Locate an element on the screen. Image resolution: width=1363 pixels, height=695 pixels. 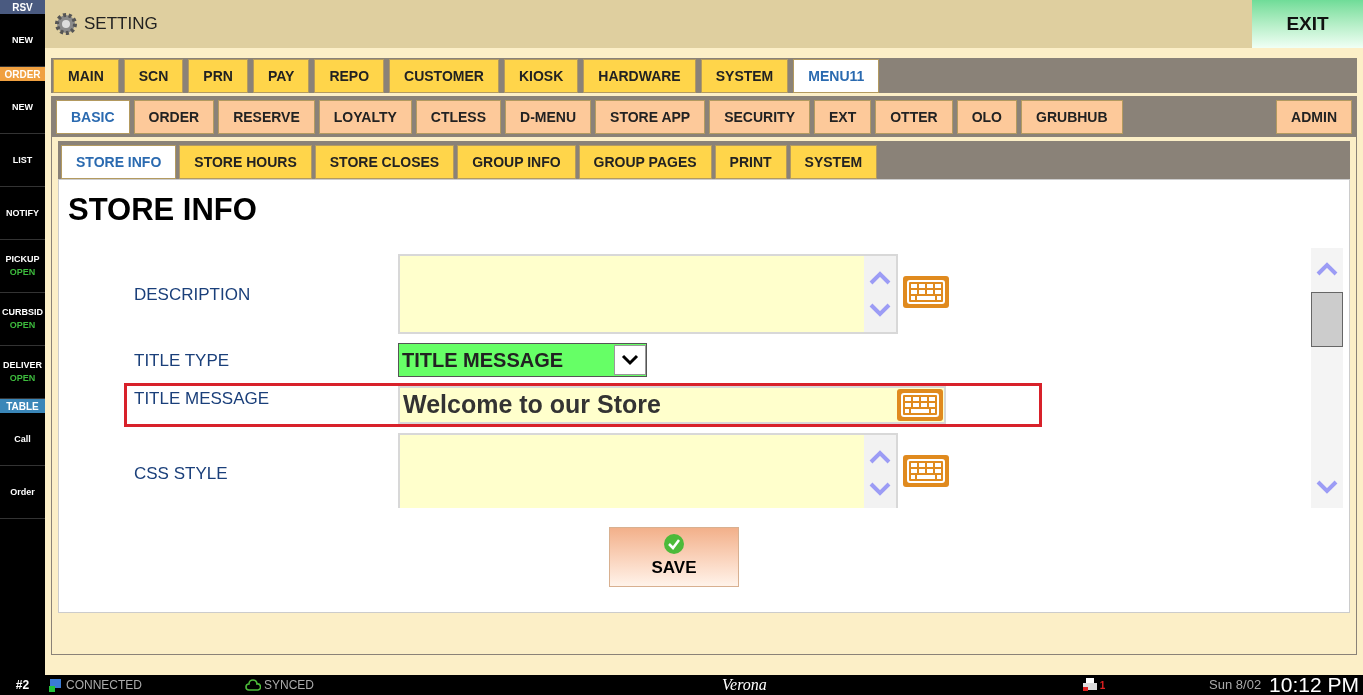
field-label: DESCRIPTION is located at coordinates (192, 295).